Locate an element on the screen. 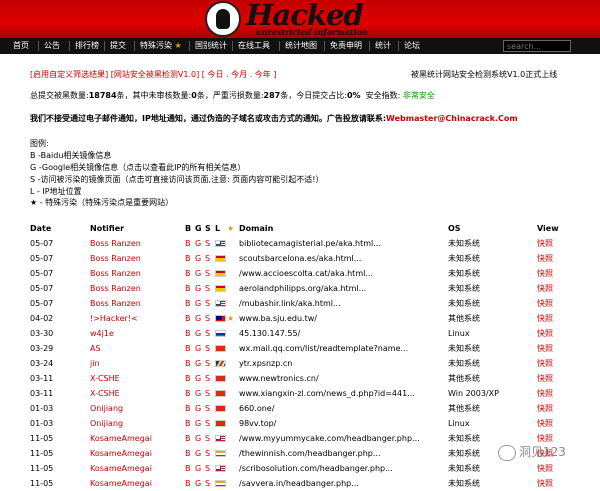  nav-stats-map: 统计地图 is located at coordinates (301, 45).